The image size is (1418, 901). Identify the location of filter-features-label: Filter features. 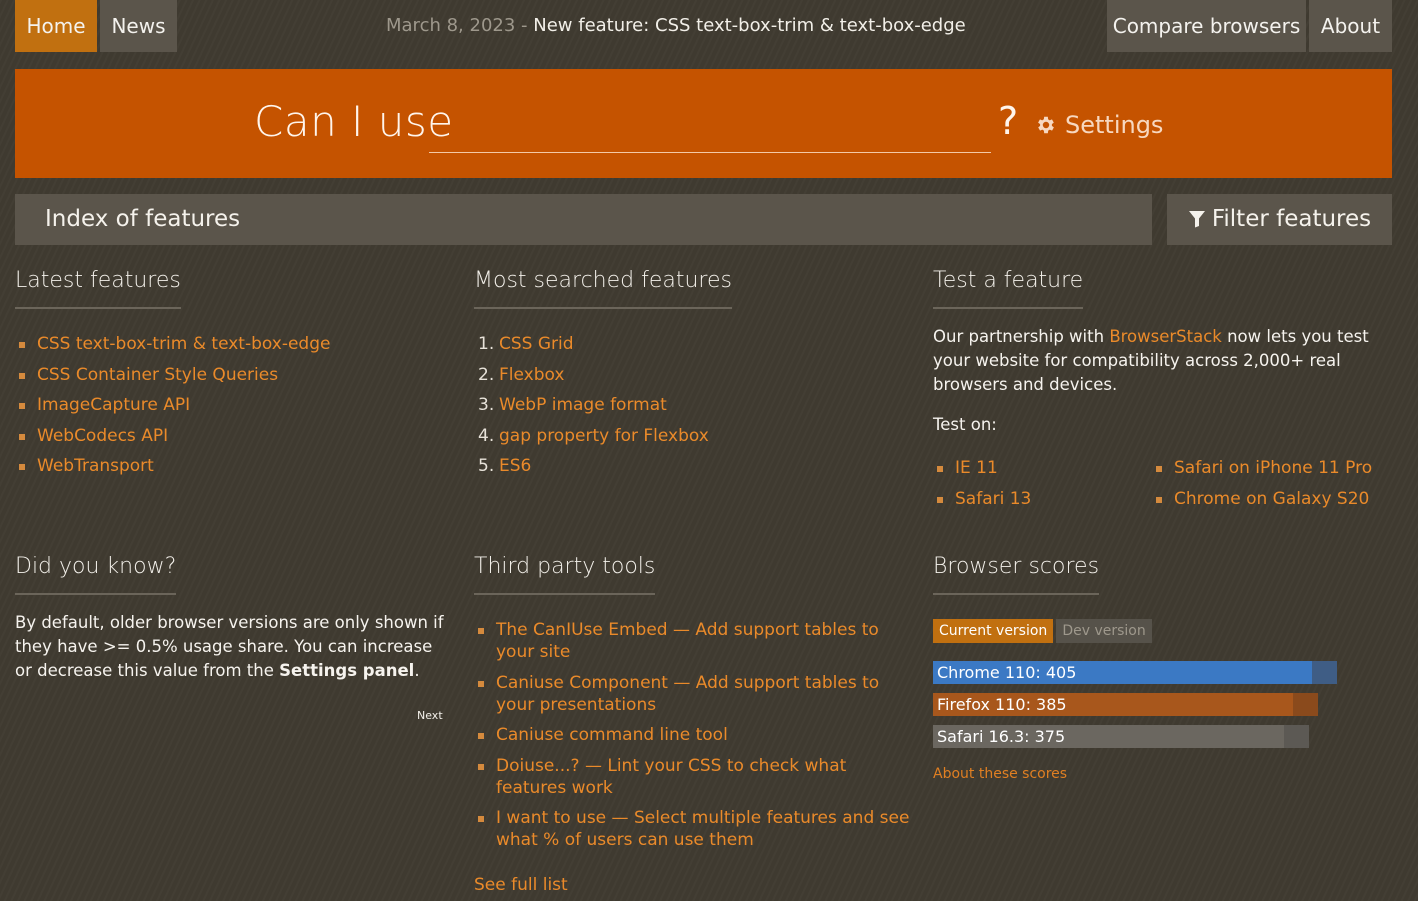
(1291, 219).